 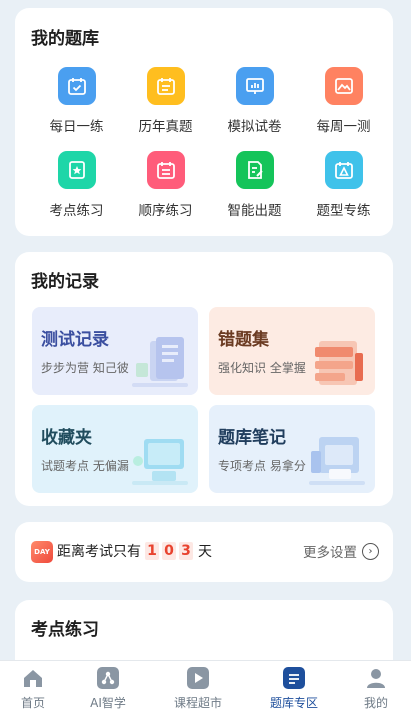 I want to click on document-icon, so click(x=294, y=678).